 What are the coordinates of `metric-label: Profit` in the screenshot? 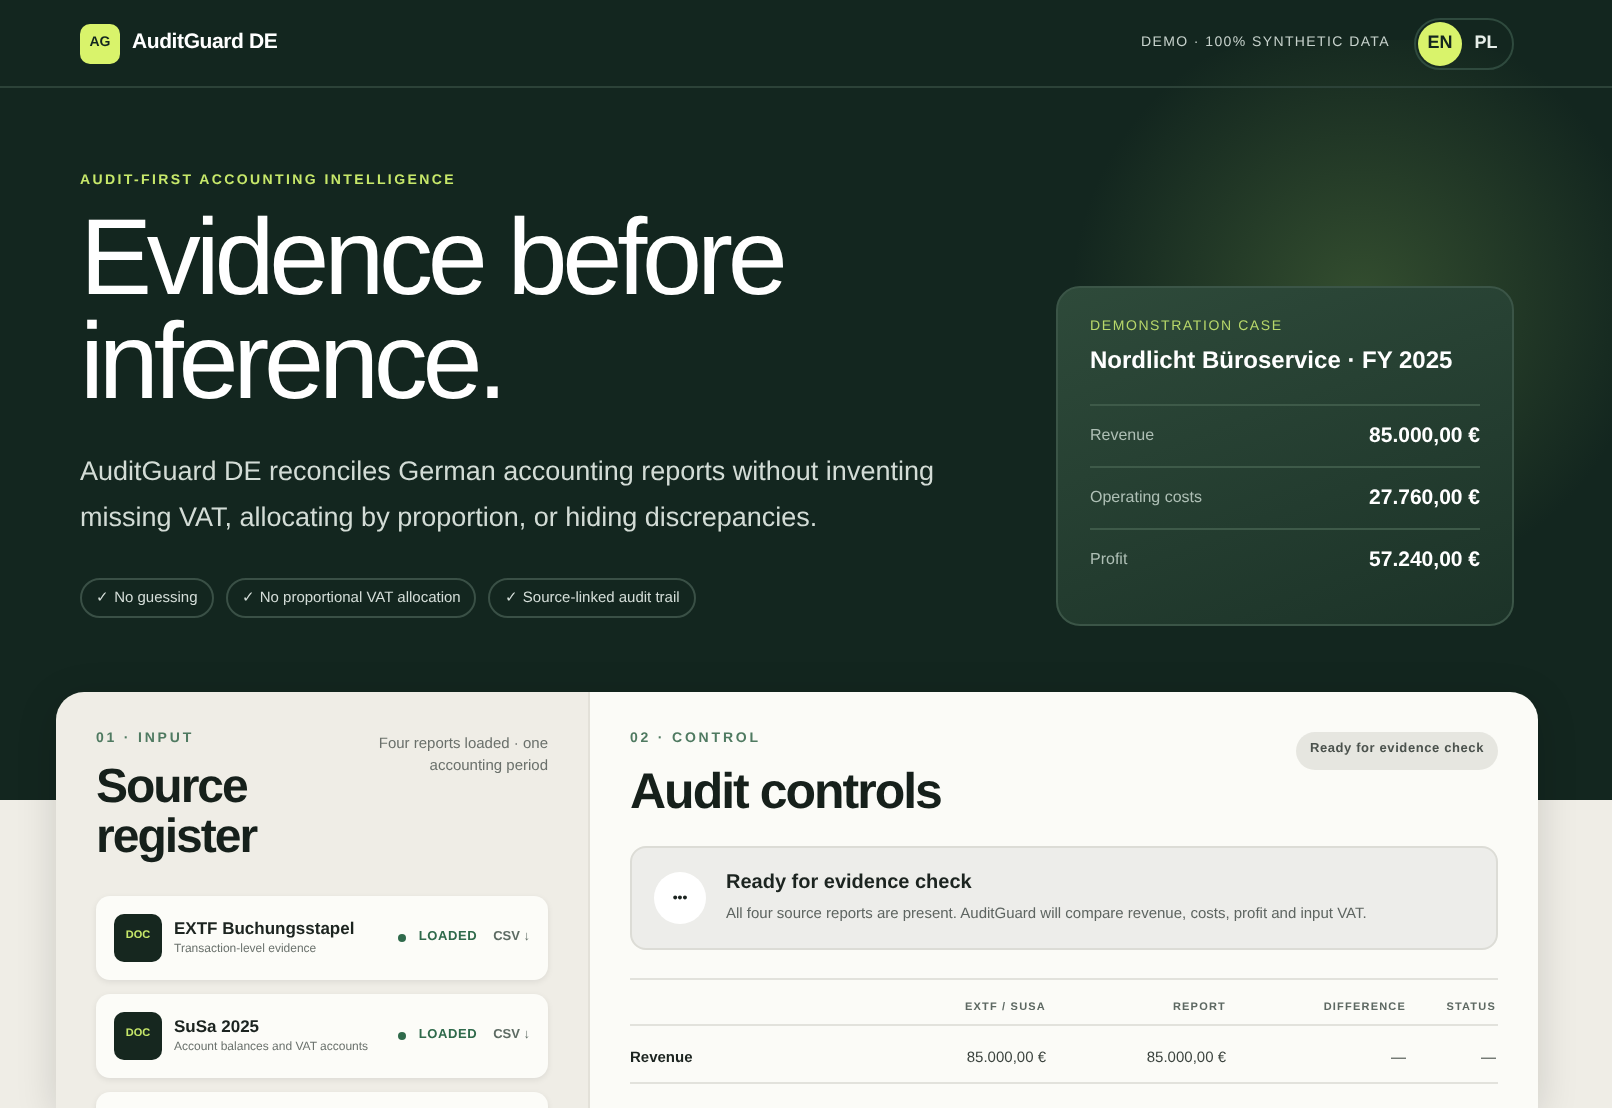 It's located at (1109, 560).